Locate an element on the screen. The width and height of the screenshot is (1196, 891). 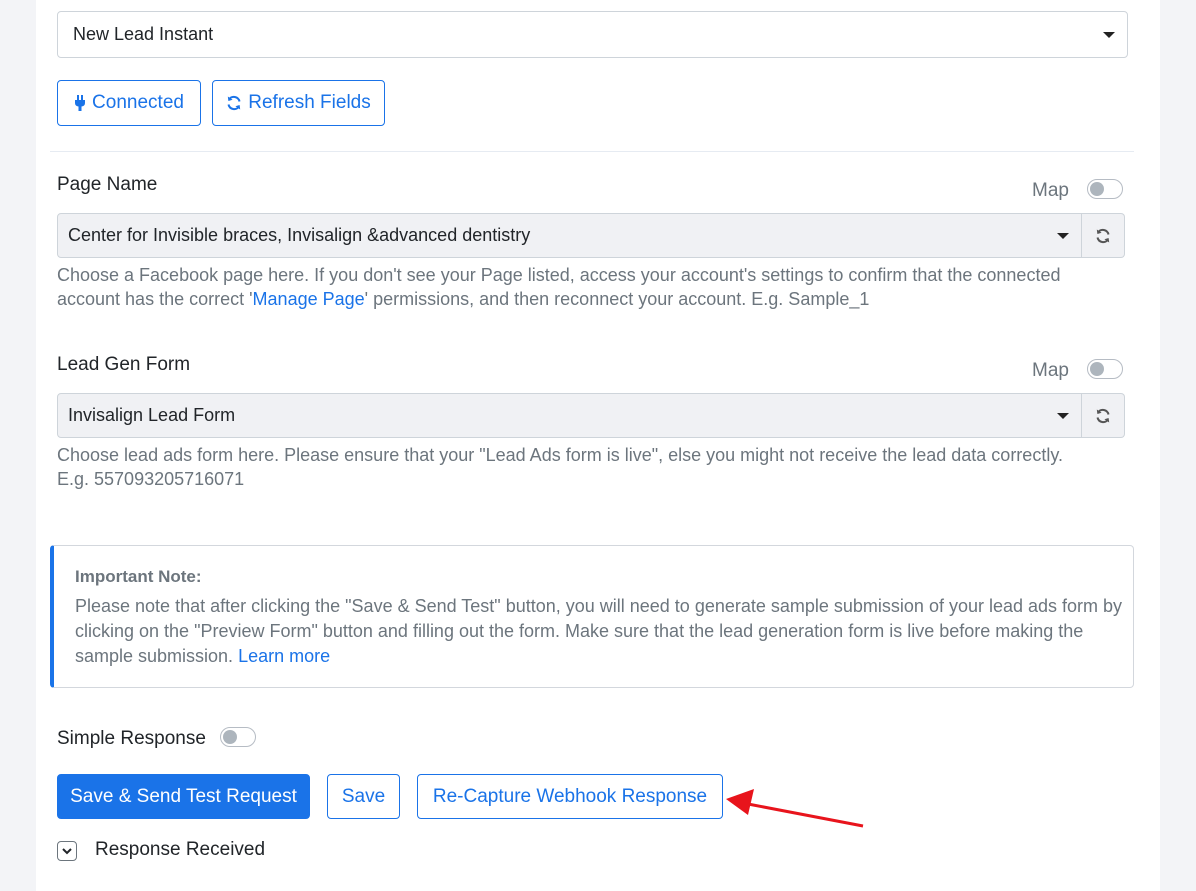
page-name-map-label: Map is located at coordinates (1050, 190).